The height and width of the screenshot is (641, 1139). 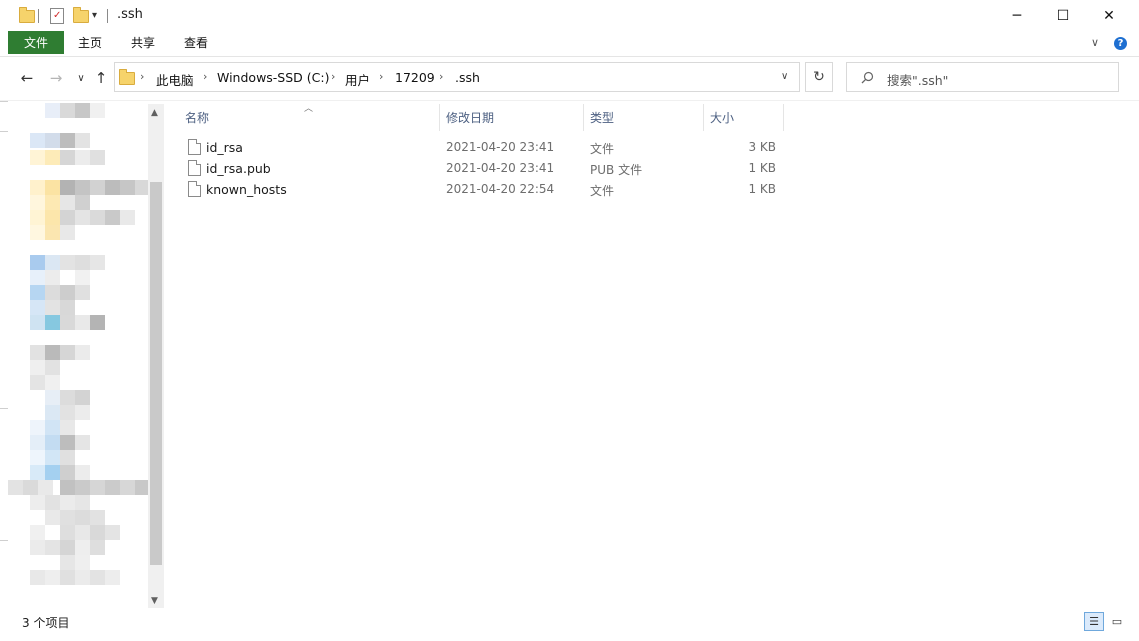 I want to click on breadcrumb-users: 用户, so click(x=357, y=79).